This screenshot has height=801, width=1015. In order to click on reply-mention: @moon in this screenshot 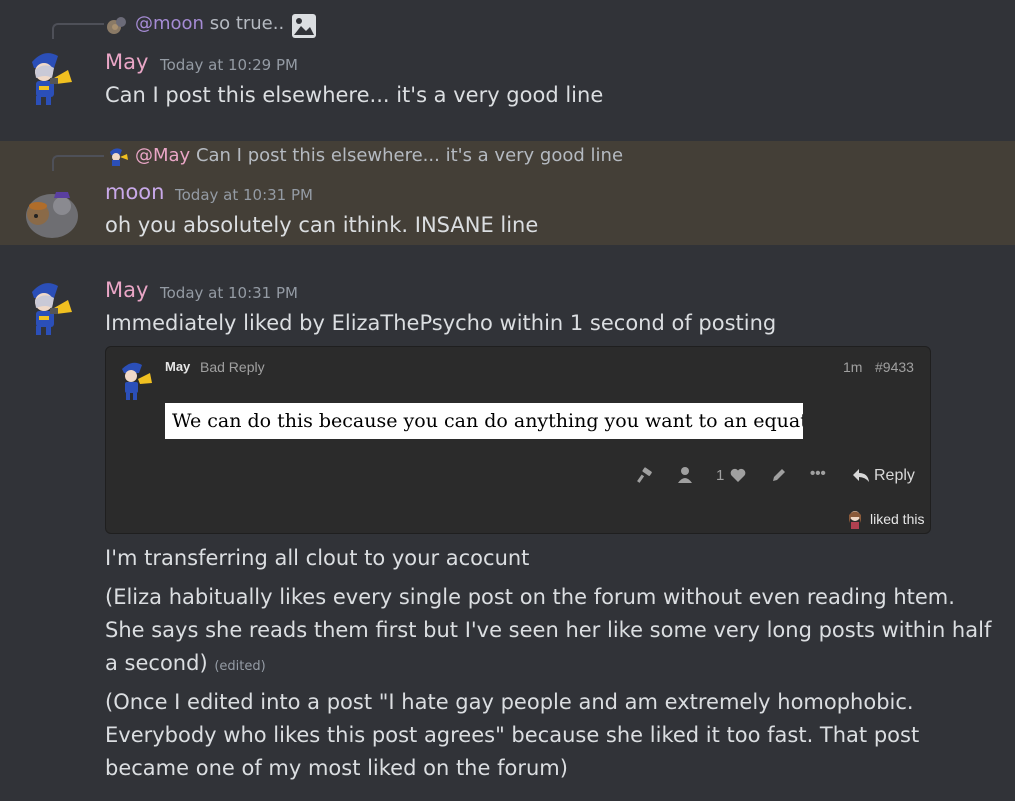, I will do `click(169, 23)`.